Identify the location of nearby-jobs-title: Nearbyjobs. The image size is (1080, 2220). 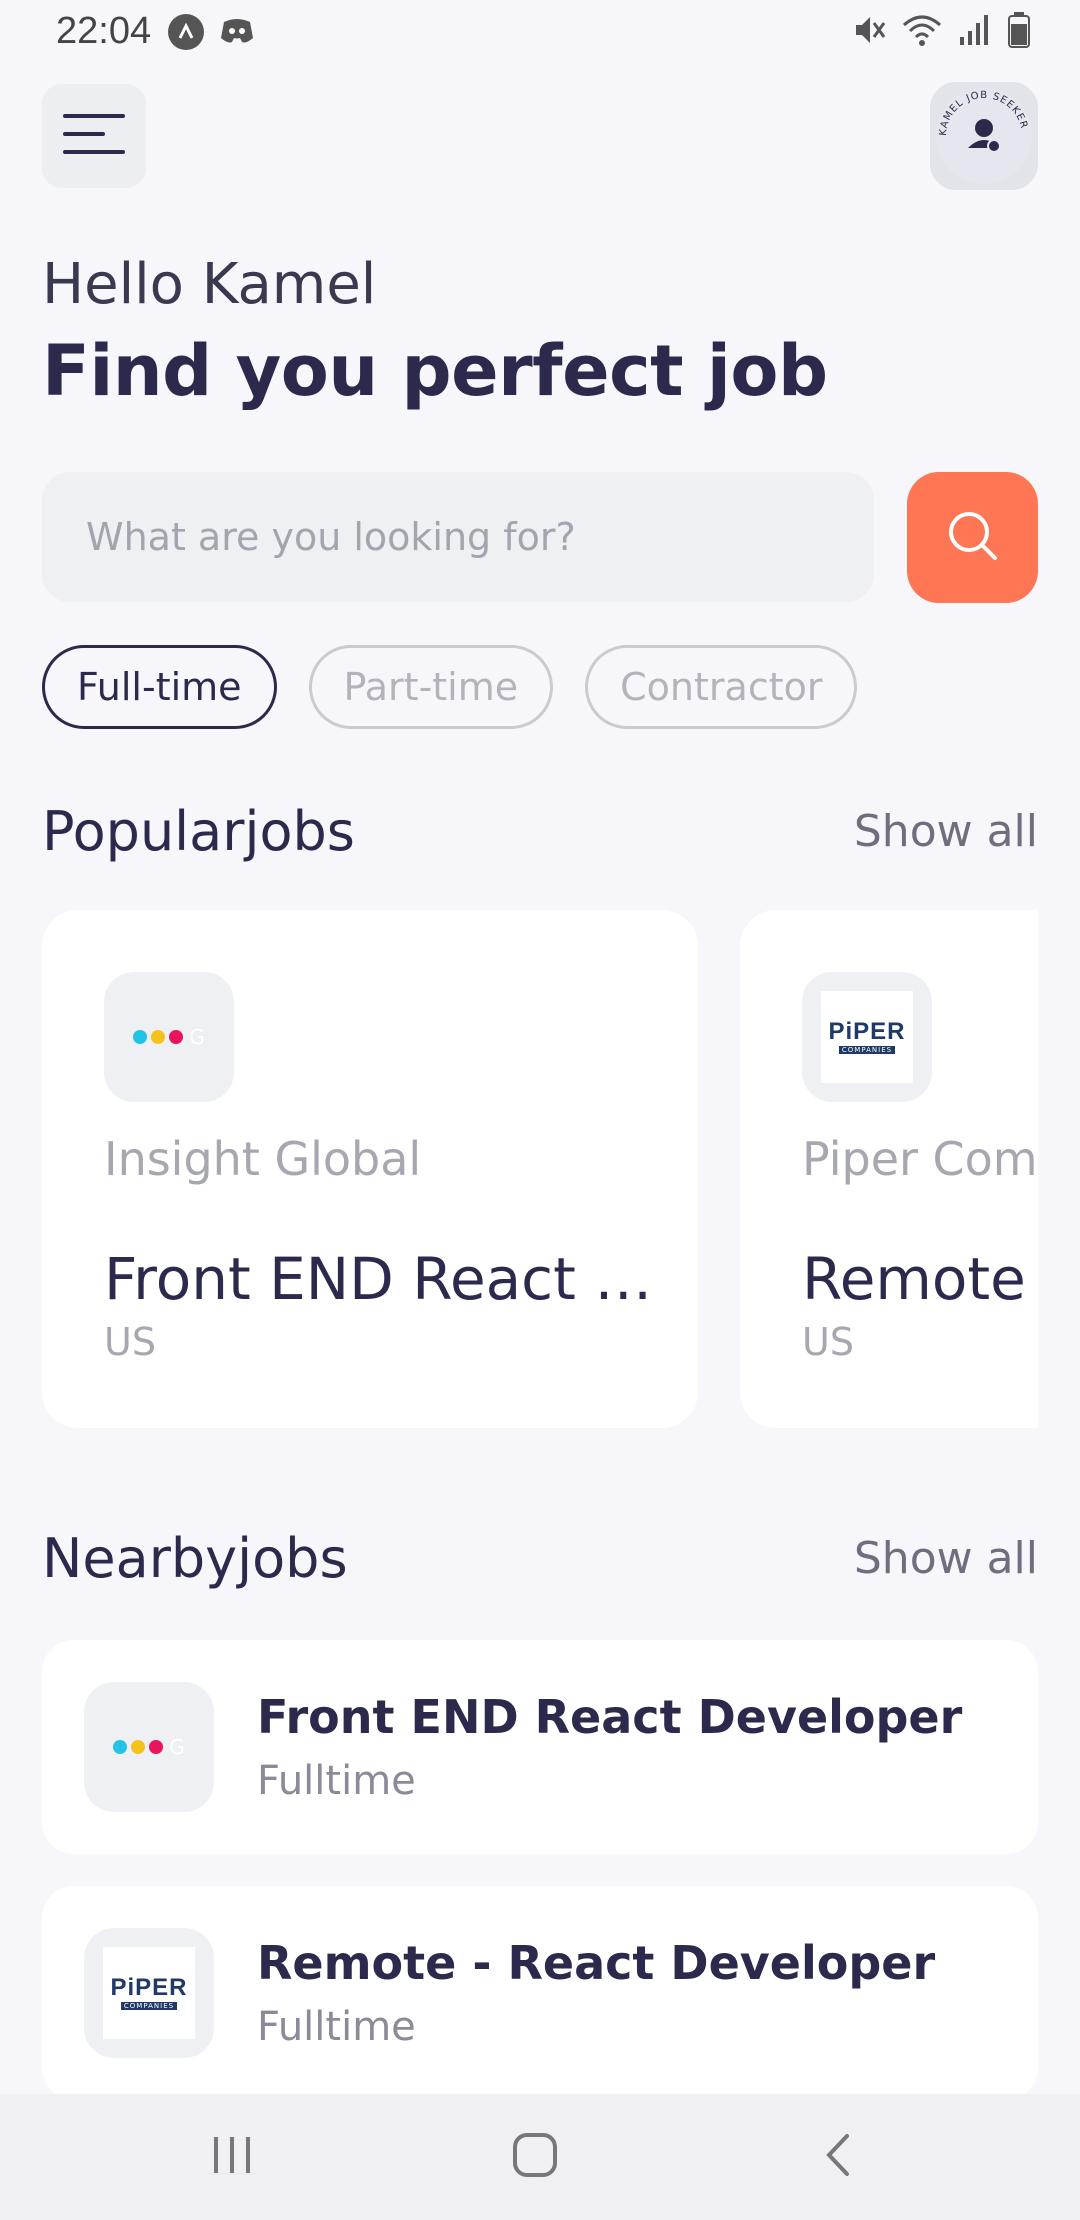
(195, 1558).